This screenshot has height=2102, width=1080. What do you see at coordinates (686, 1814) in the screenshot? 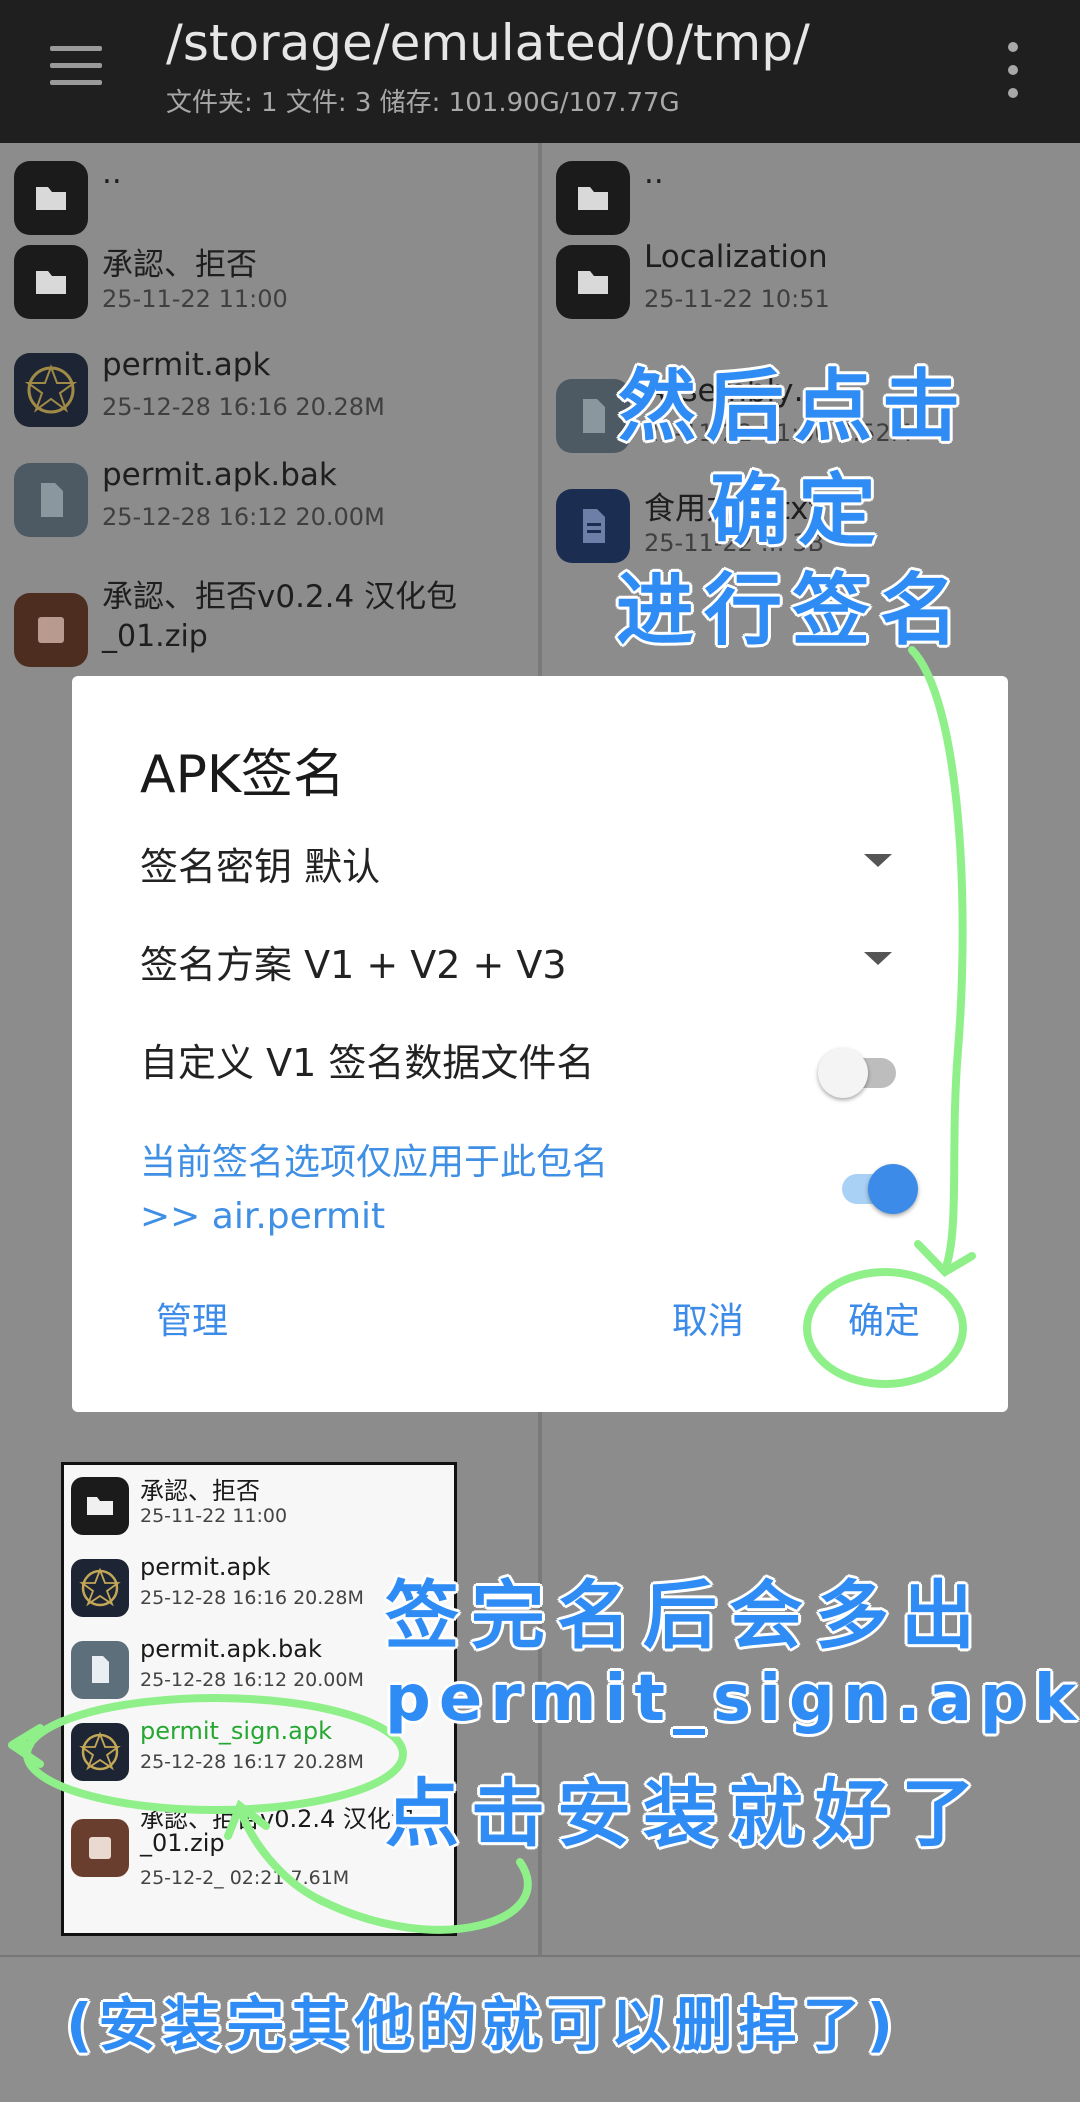
I see `annotation-mid-line3: 点击安装就好了` at bounding box center [686, 1814].